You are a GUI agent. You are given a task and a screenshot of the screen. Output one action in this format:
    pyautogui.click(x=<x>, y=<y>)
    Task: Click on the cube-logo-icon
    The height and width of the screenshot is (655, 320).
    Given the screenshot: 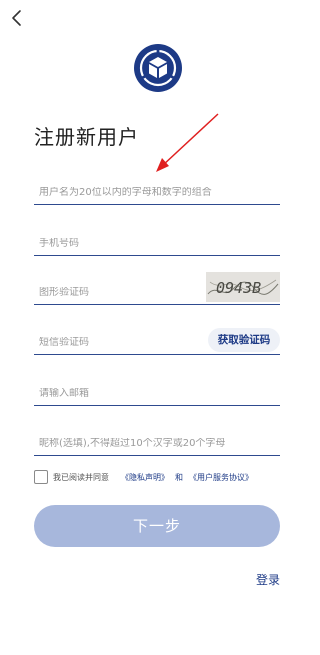 What is the action you would take?
    pyautogui.click(x=158, y=68)
    